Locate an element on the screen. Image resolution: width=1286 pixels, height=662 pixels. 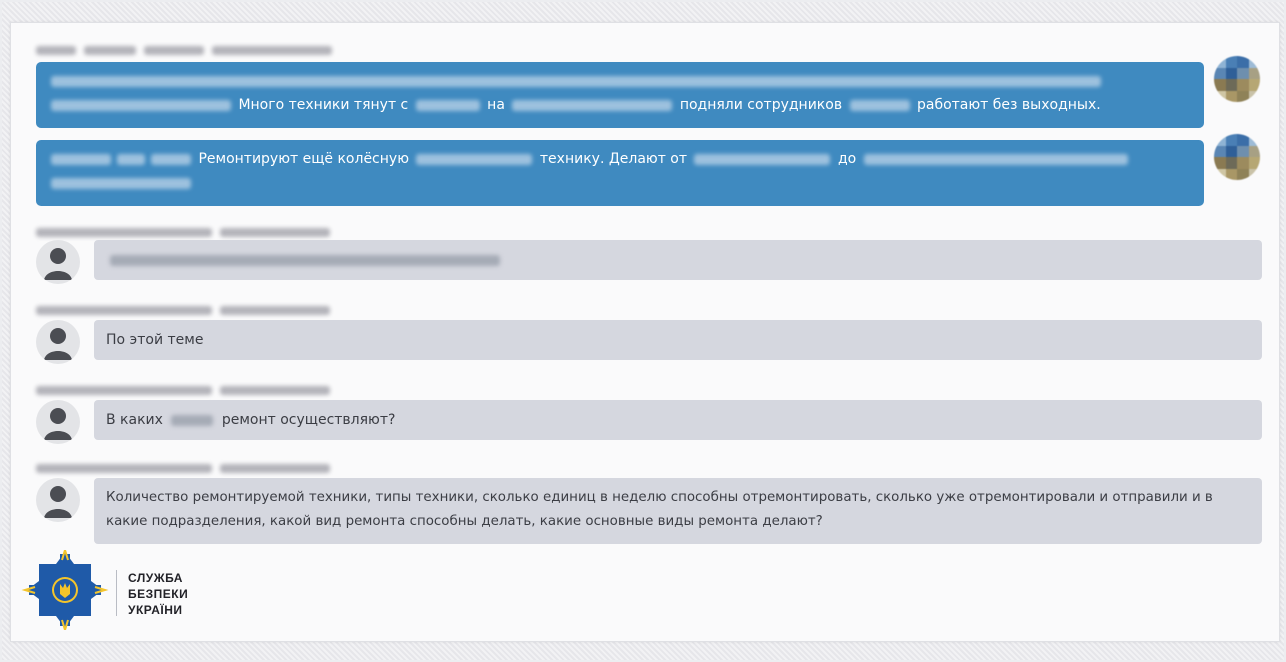
message-text: В каких is located at coordinates (134, 420).